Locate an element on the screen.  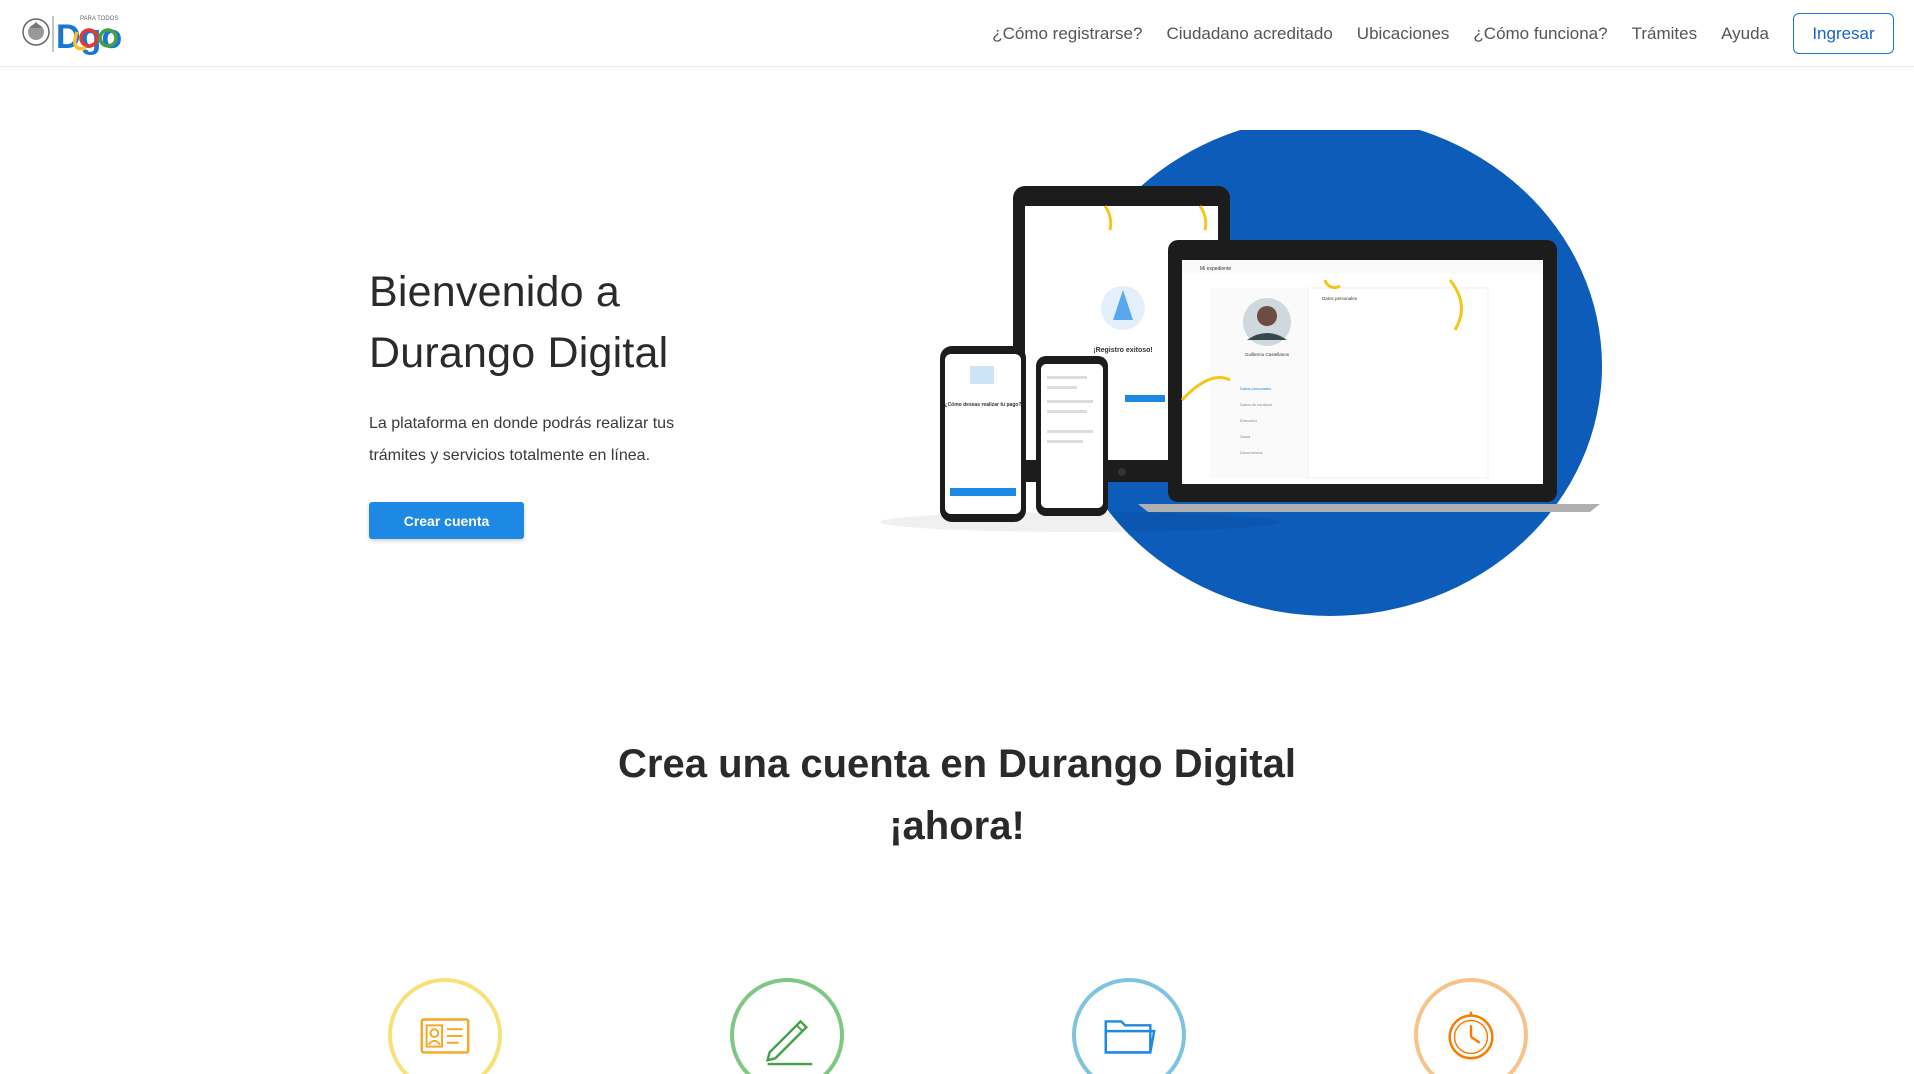
tablet-success-text: ¡Registro exitoso! is located at coordinates (1123, 350).